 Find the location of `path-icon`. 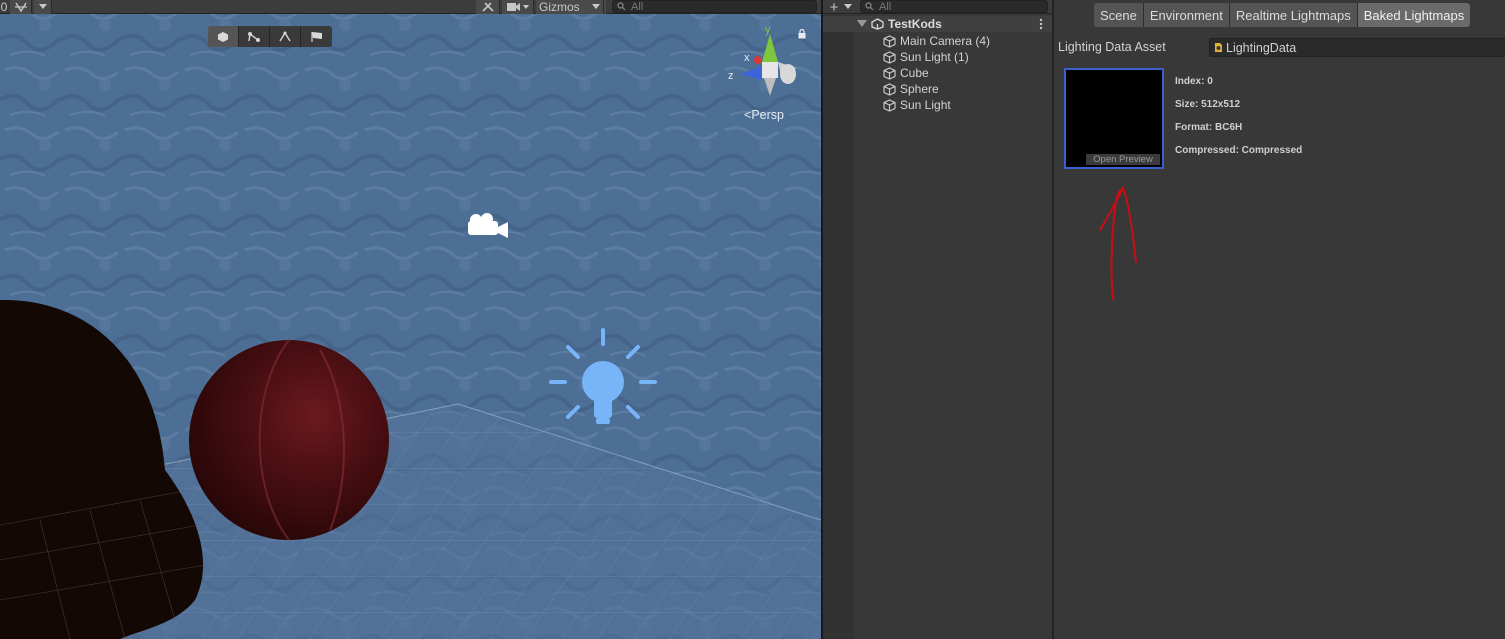

path-icon is located at coordinates (285, 36).